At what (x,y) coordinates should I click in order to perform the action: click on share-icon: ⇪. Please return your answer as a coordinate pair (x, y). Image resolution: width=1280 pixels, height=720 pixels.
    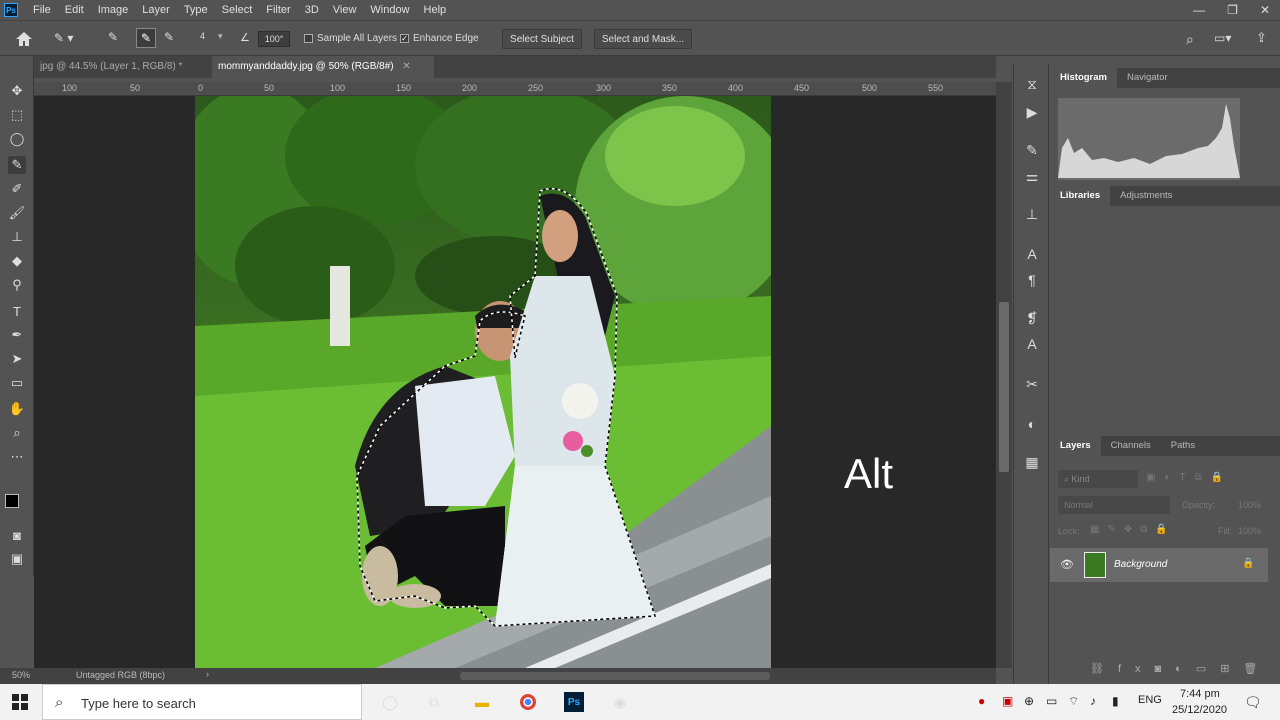
    Looking at the image, I should click on (1261, 38).